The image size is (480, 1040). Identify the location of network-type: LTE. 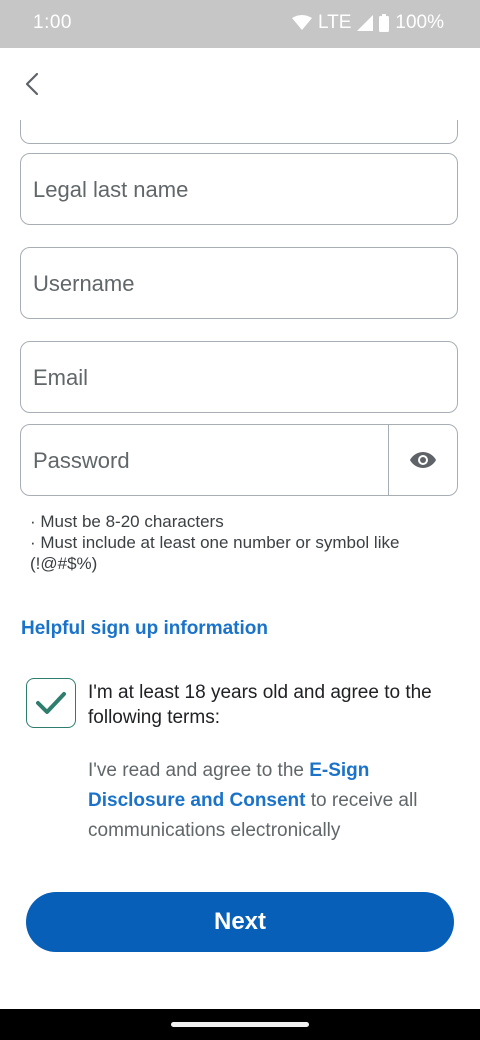
(334, 22).